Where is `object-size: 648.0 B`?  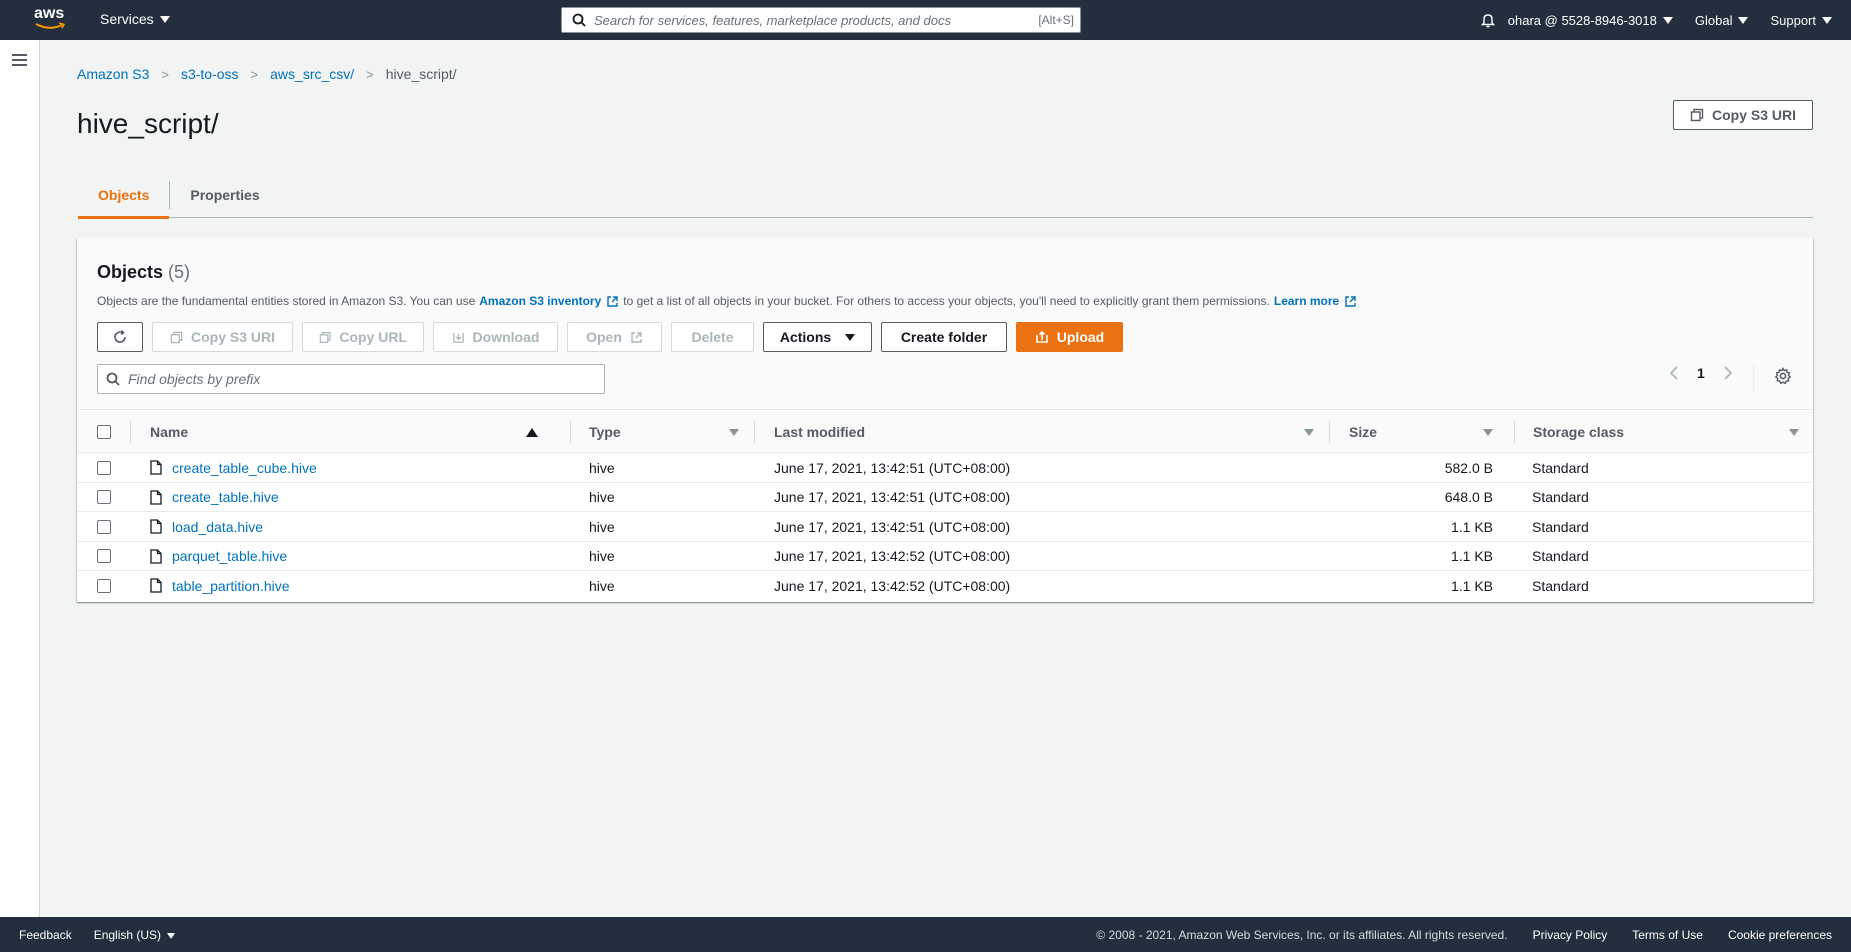
object-size: 648.0 B is located at coordinates (1468, 497).